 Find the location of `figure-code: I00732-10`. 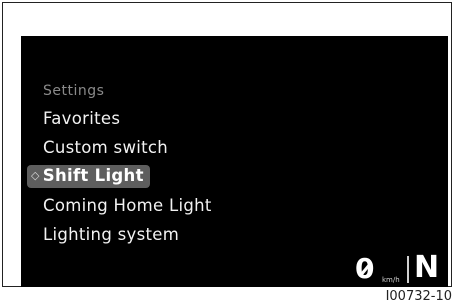

figure-code: I00732-10 is located at coordinates (418, 296).